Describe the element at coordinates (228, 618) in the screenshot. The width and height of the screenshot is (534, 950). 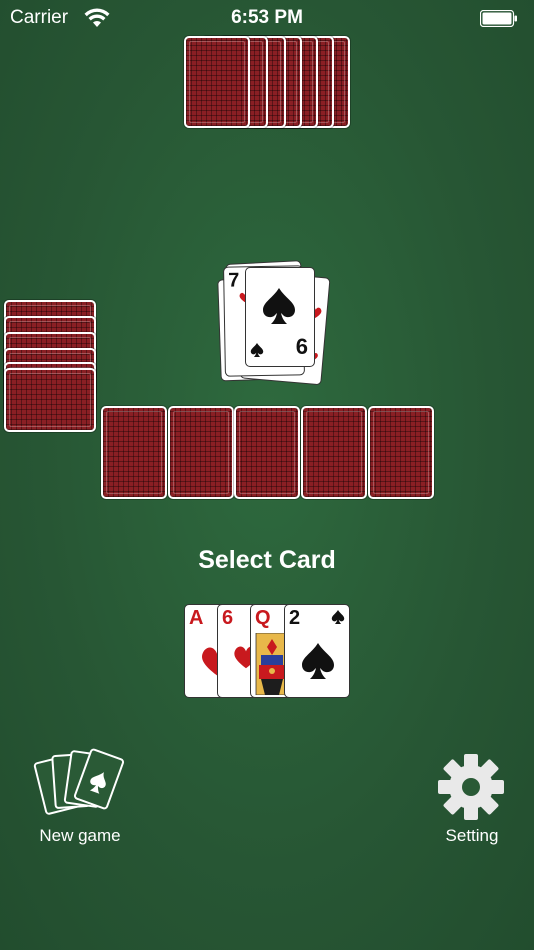
I see `hand-card-rank: 6` at that location.